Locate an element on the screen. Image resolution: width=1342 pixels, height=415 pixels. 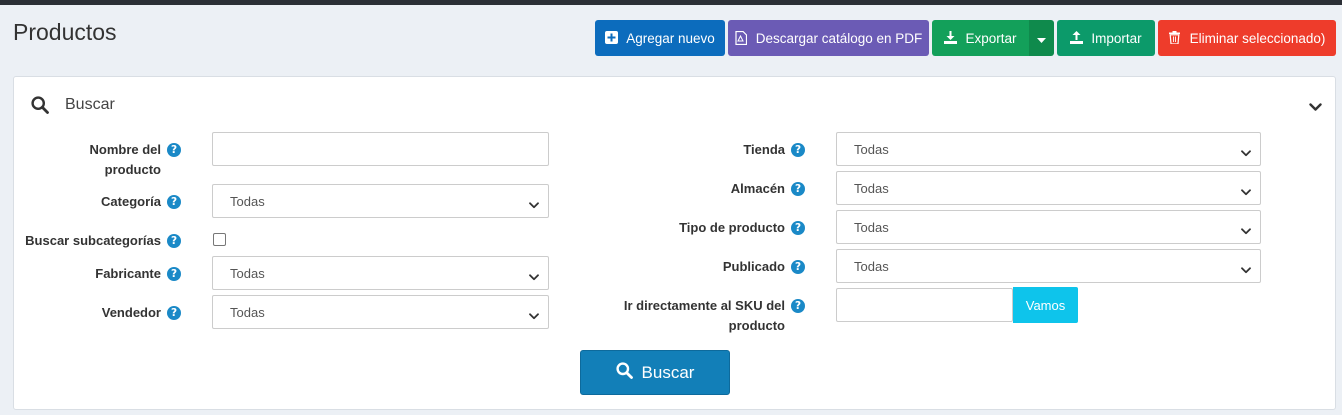
add-new-button: Agregar nuevo is located at coordinates (660, 38).